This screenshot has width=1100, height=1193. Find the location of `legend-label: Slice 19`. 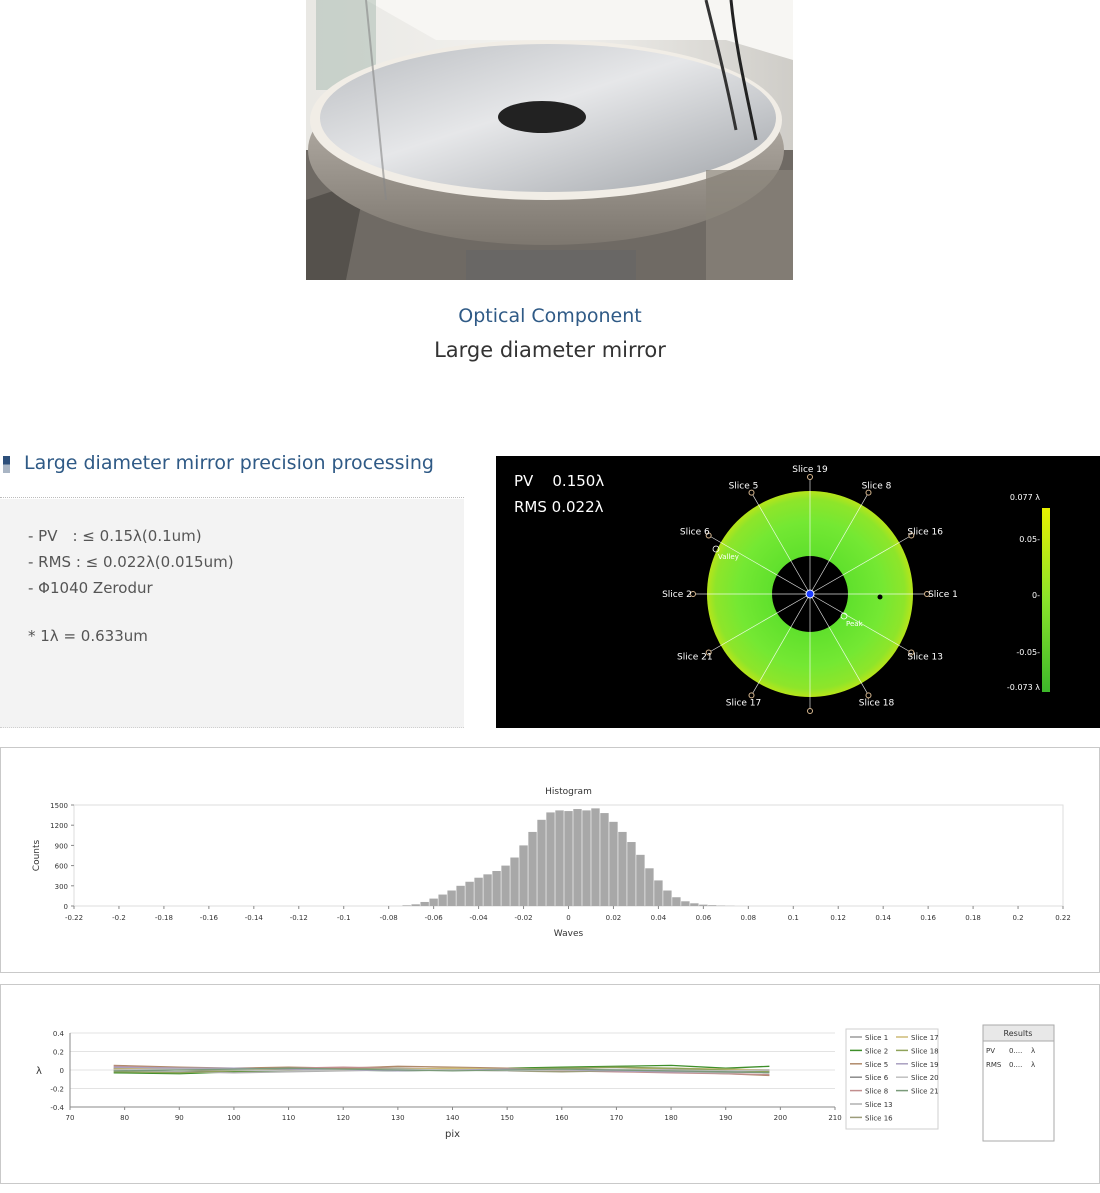

legend-label: Slice 19 is located at coordinates (925, 1065).